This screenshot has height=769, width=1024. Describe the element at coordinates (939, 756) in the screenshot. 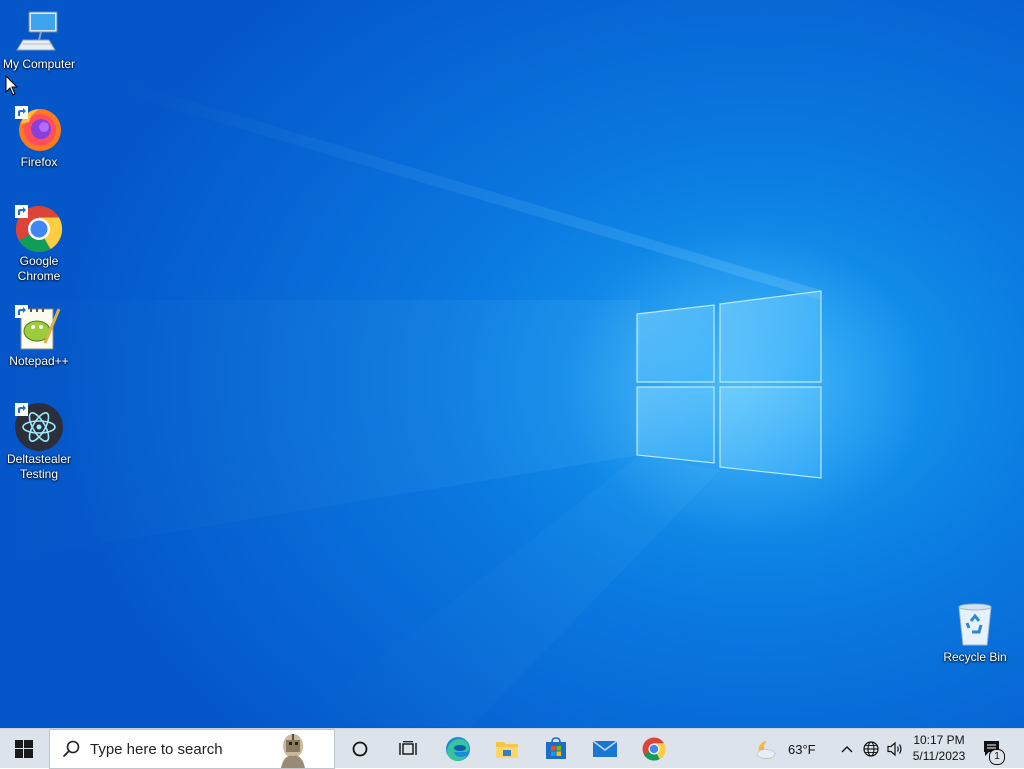

I see `clock-date: 5/11/2023` at that location.